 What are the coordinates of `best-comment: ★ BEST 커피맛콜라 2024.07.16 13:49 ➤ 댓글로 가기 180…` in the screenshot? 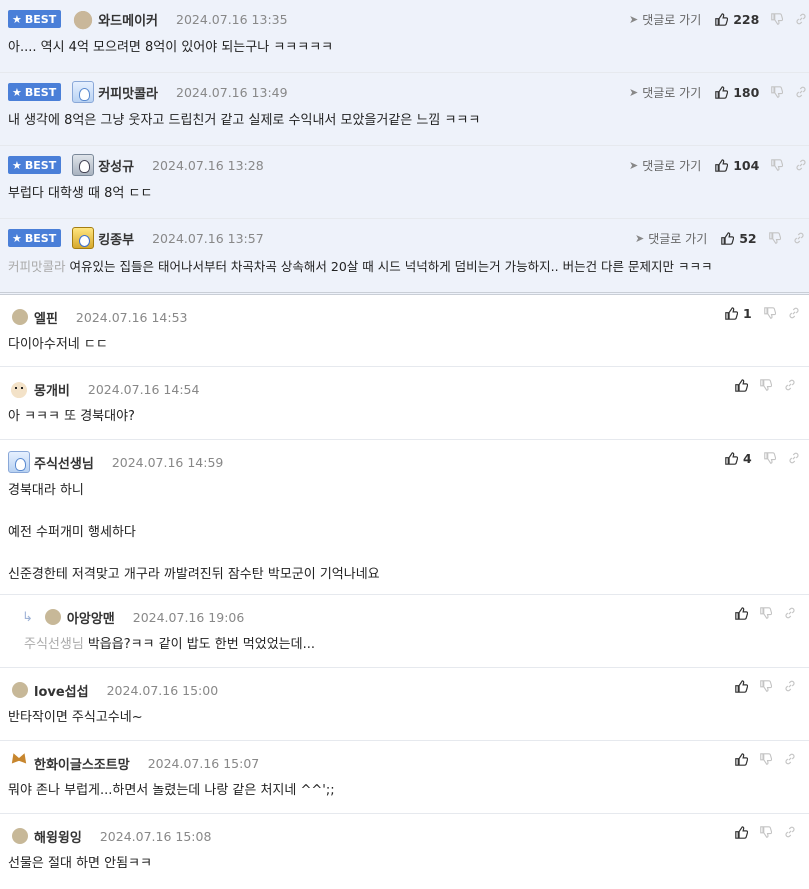 It's located at (404, 109).